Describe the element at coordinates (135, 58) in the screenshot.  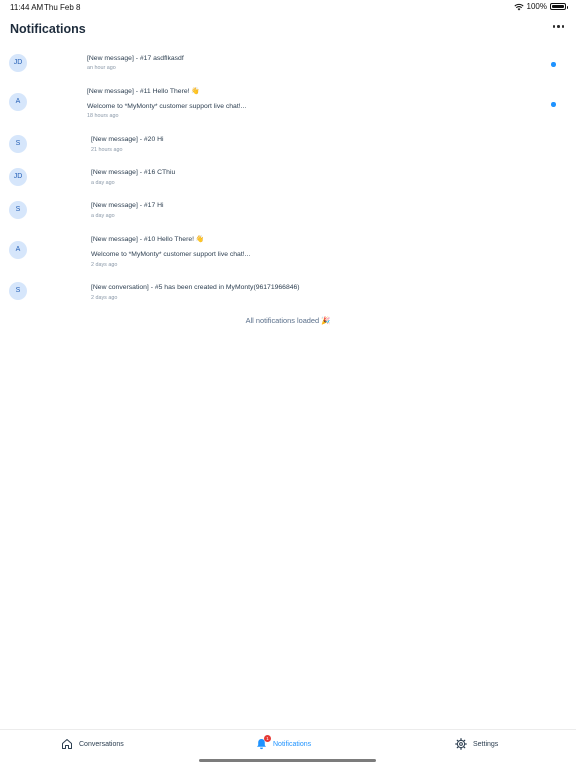
I see `notification-title: [New message] - #17 asdflkasdf` at that location.